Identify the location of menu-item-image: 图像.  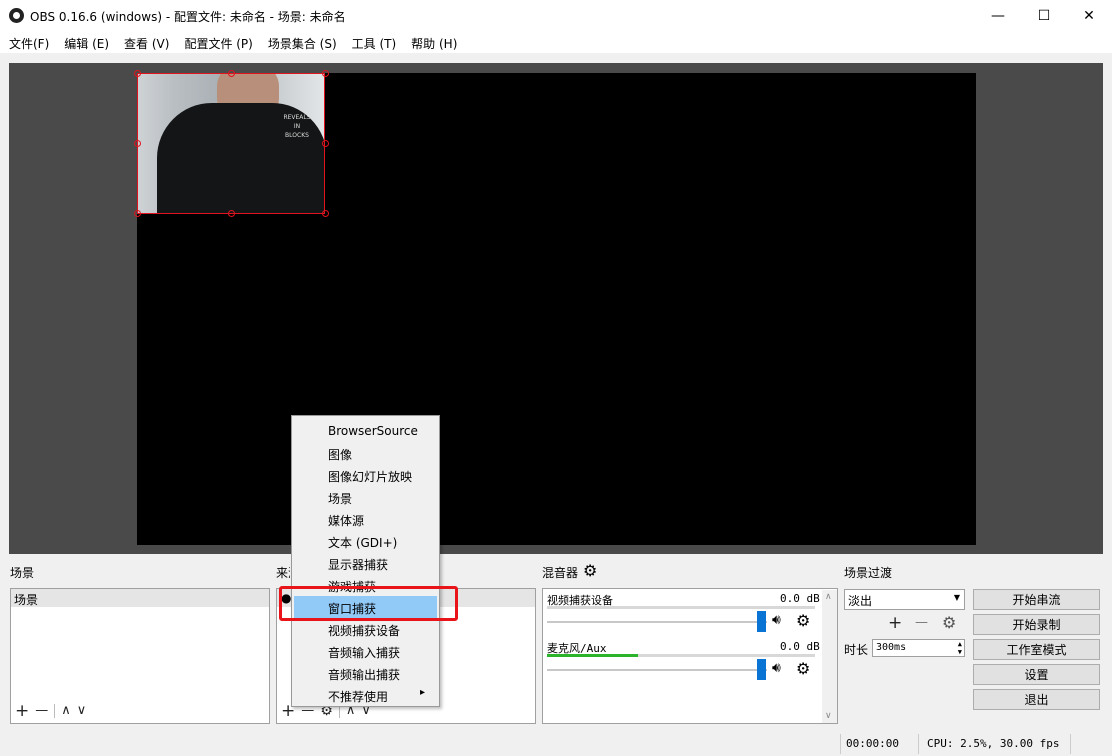
(365, 453).